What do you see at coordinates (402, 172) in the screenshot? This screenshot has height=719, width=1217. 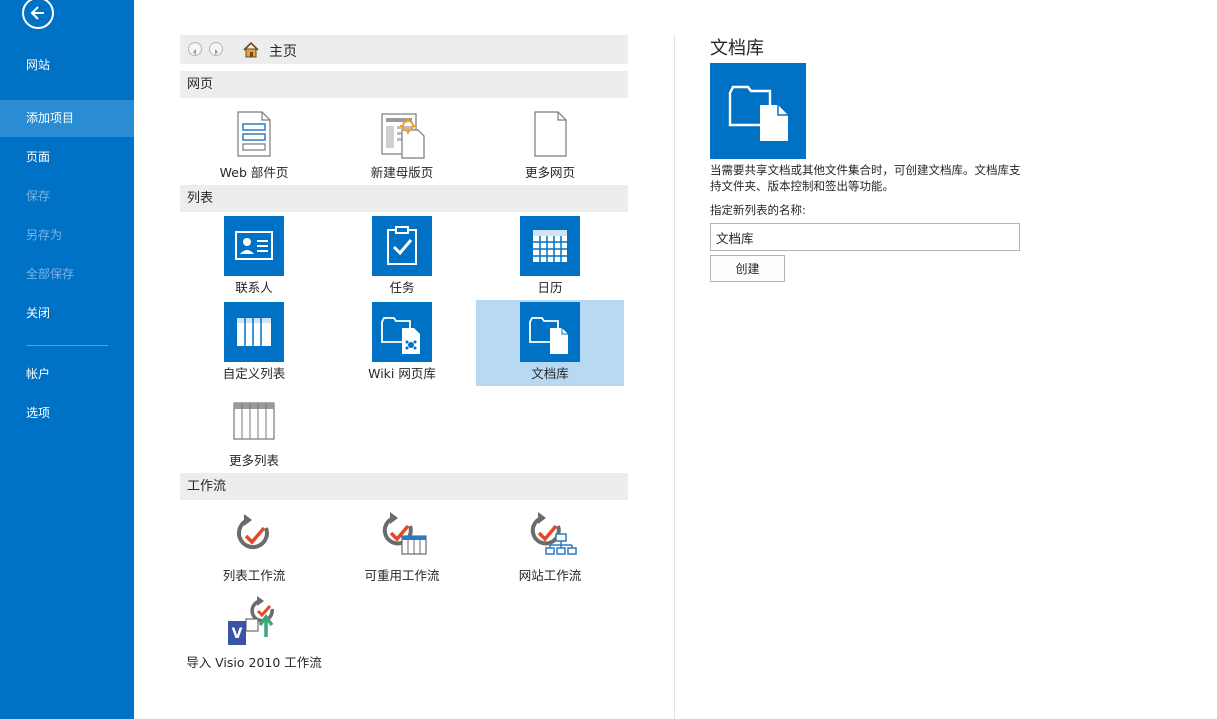 I see `tile-label: 新建母版页` at bounding box center [402, 172].